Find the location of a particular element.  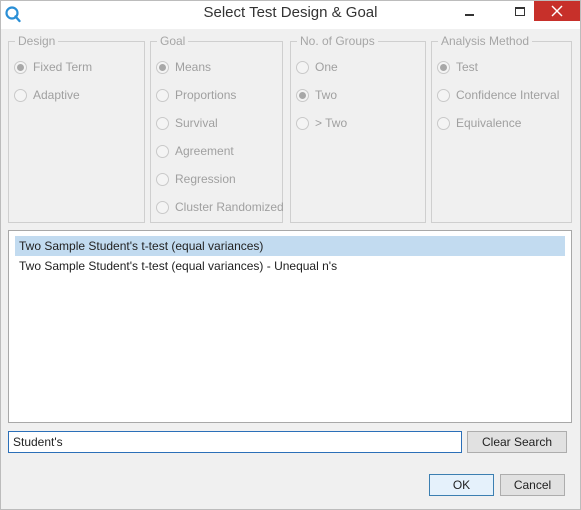

groups-option-two: Two is located at coordinates (316, 95).